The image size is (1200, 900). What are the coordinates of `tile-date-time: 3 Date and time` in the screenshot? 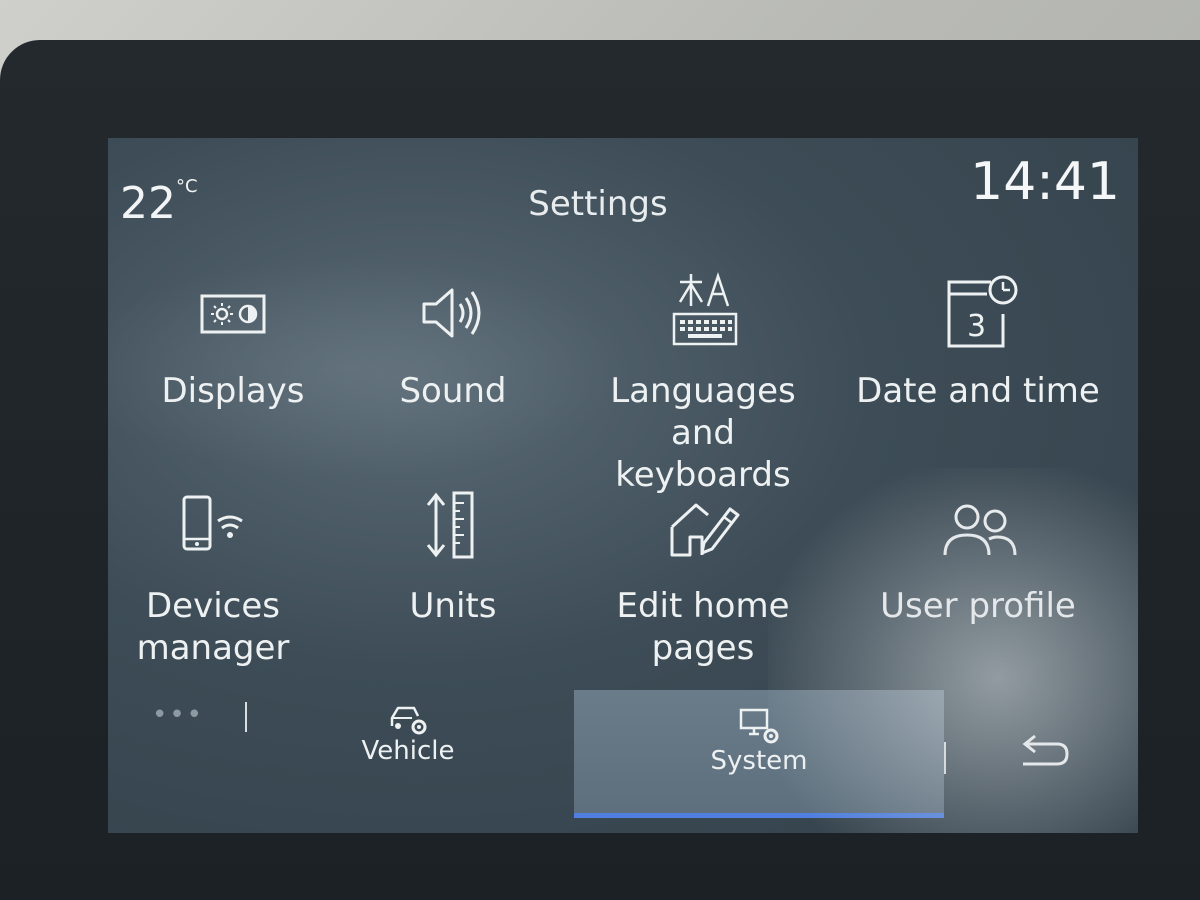 It's located at (978, 340).